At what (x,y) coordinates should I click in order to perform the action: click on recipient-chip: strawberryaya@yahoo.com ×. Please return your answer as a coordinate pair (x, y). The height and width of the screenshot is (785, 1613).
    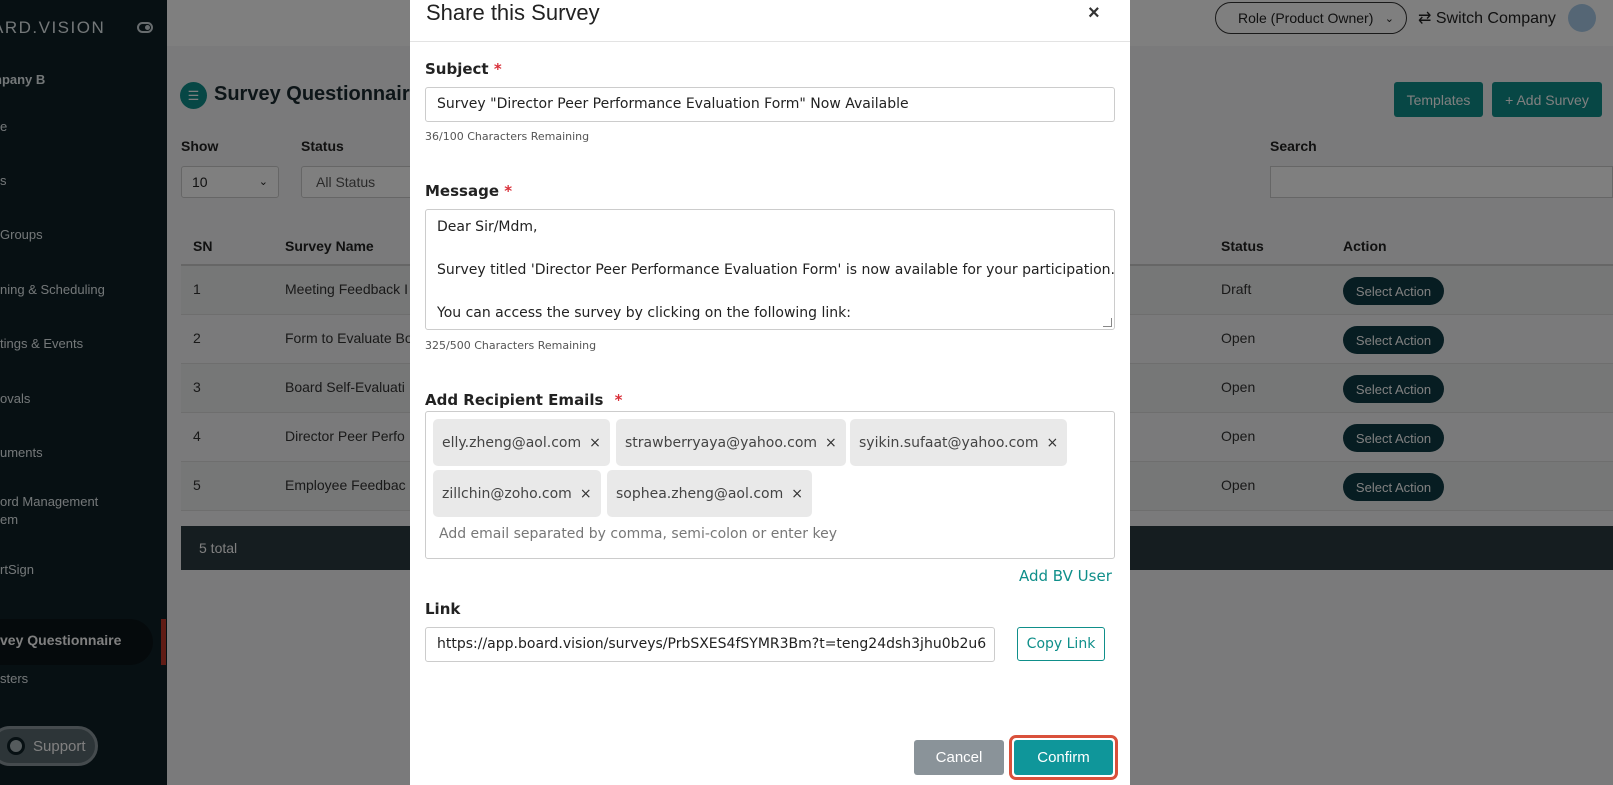
    Looking at the image, I should click on (731, 442).